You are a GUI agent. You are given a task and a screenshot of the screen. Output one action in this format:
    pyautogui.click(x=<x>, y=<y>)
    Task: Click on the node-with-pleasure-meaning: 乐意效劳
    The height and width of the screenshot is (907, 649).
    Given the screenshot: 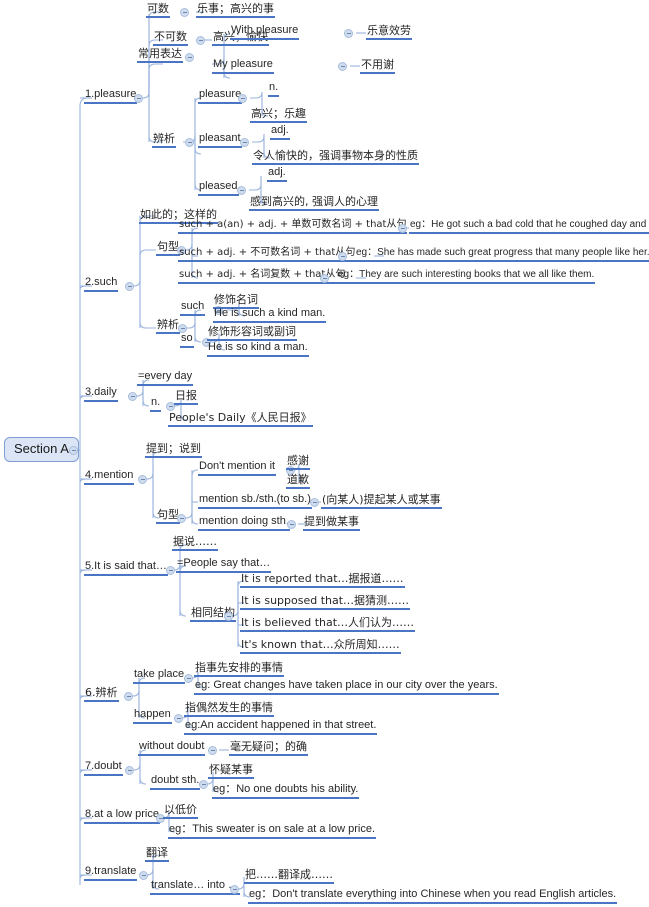 What is the action you would take?
    pyautogui.click(x=389, y=32)
    